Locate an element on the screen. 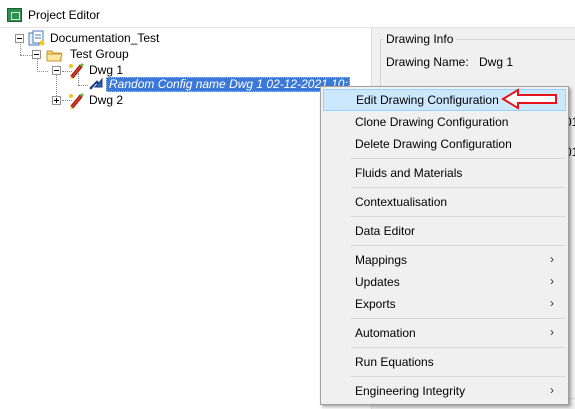 This screenshot has width=575, height=409. menu-item-engineering-integrity: Engineering Integrity › is located at coordinates (444, 391).